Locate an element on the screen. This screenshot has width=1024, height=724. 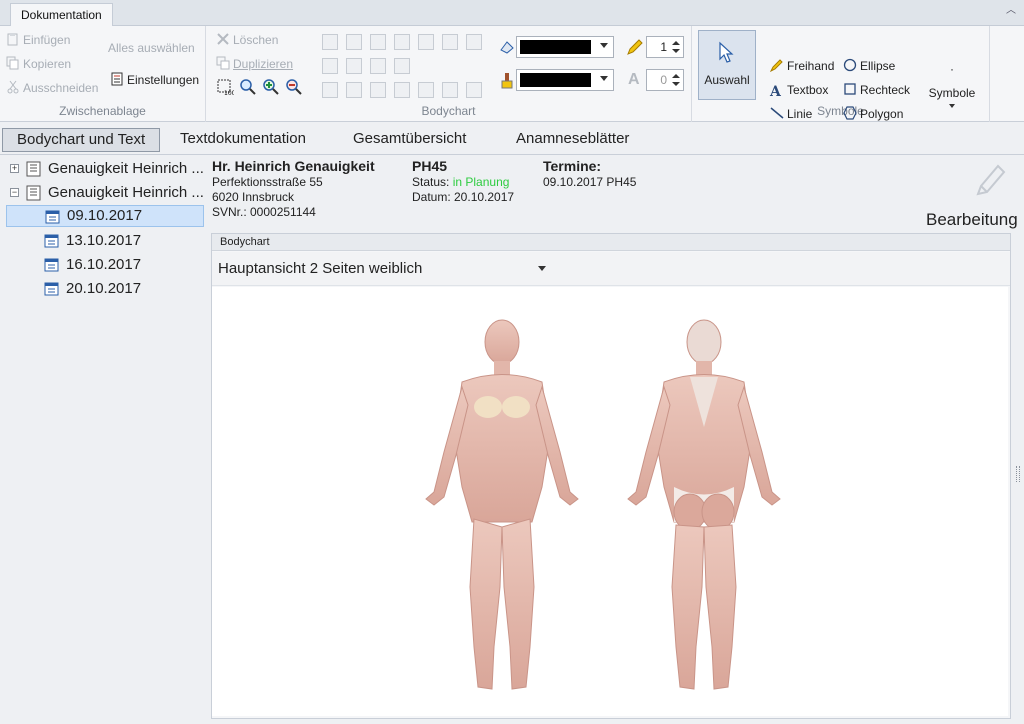
duplicate-icon is located at coordinates (223, 63).